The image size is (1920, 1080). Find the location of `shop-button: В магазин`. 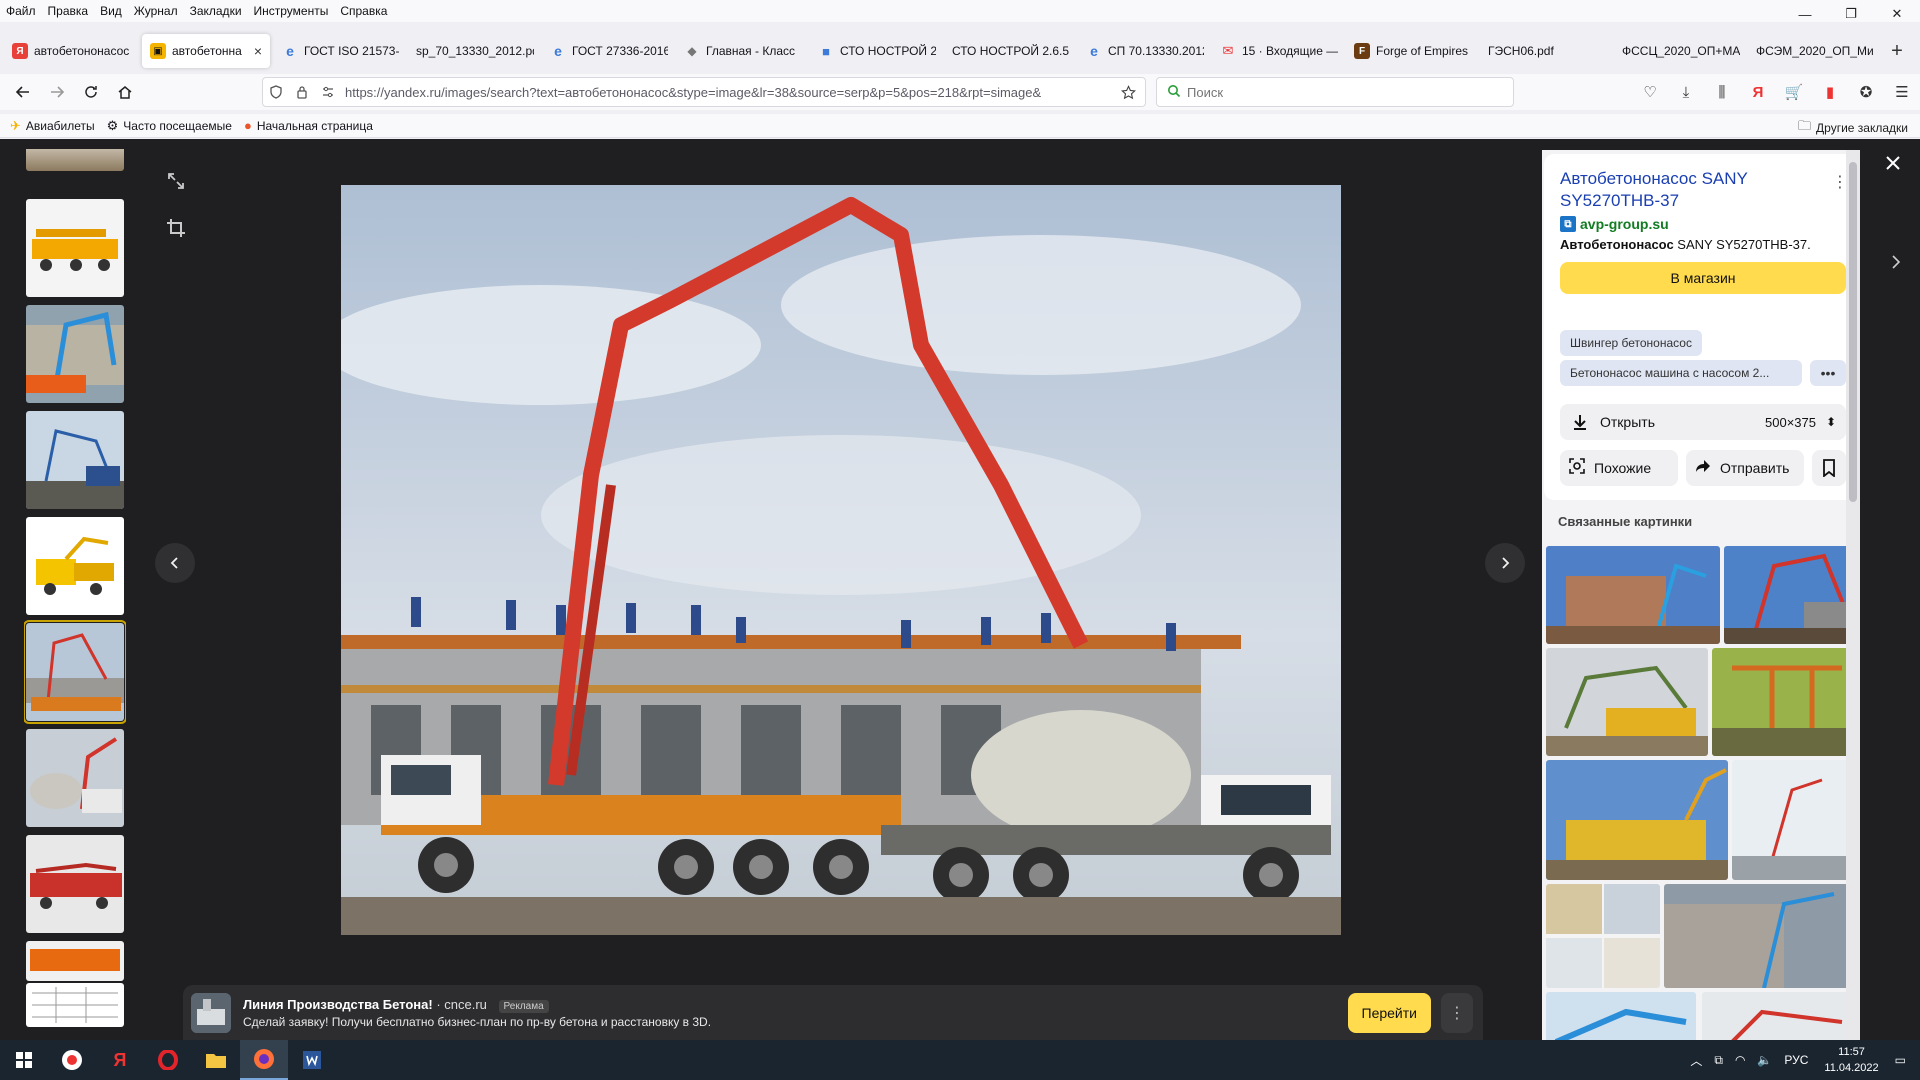

shop-button: В магазин is located at coordinates (1703, 278).